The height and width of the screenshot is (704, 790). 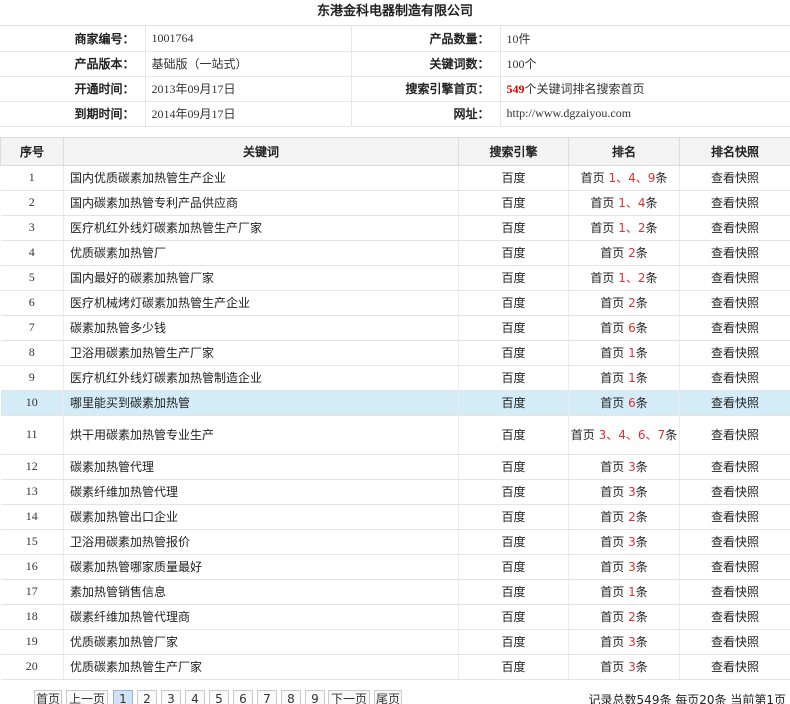 What do you see at coordinates (171, 697) in the screenshot?
I see `page-number-button: 3` at bounding box center [171, 697].